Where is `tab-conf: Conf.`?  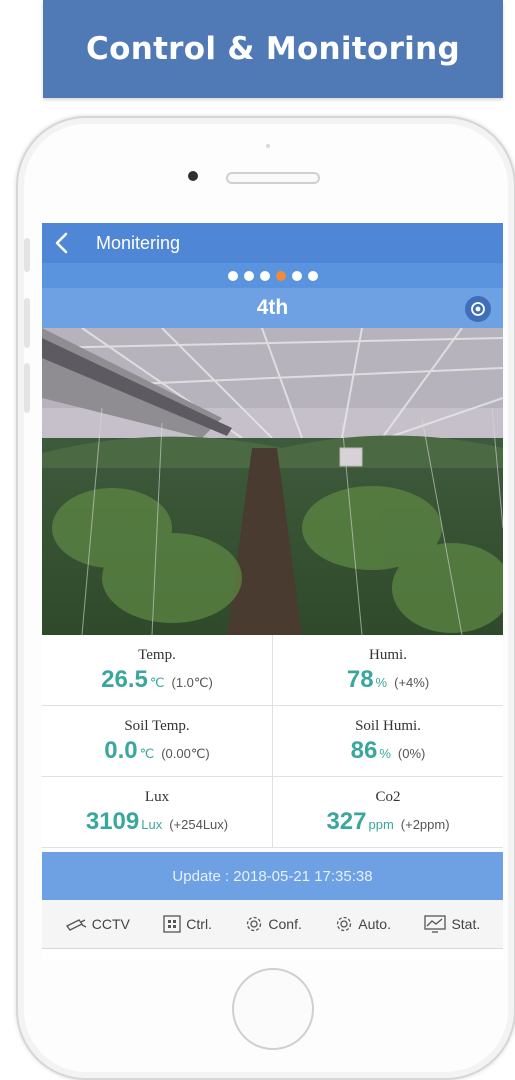
tab-conf: Conf. is located at coordinates (273, 924).